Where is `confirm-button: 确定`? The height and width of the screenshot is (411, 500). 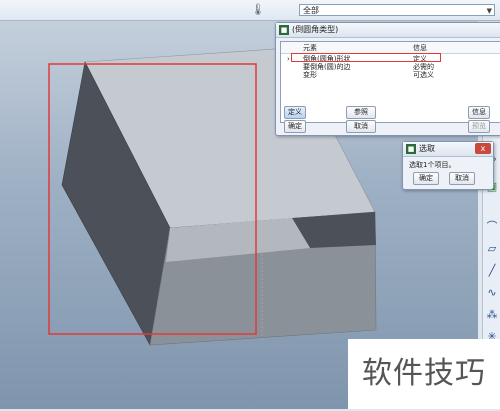
confirm-button: 确定 is located at coordinates (295, 126).